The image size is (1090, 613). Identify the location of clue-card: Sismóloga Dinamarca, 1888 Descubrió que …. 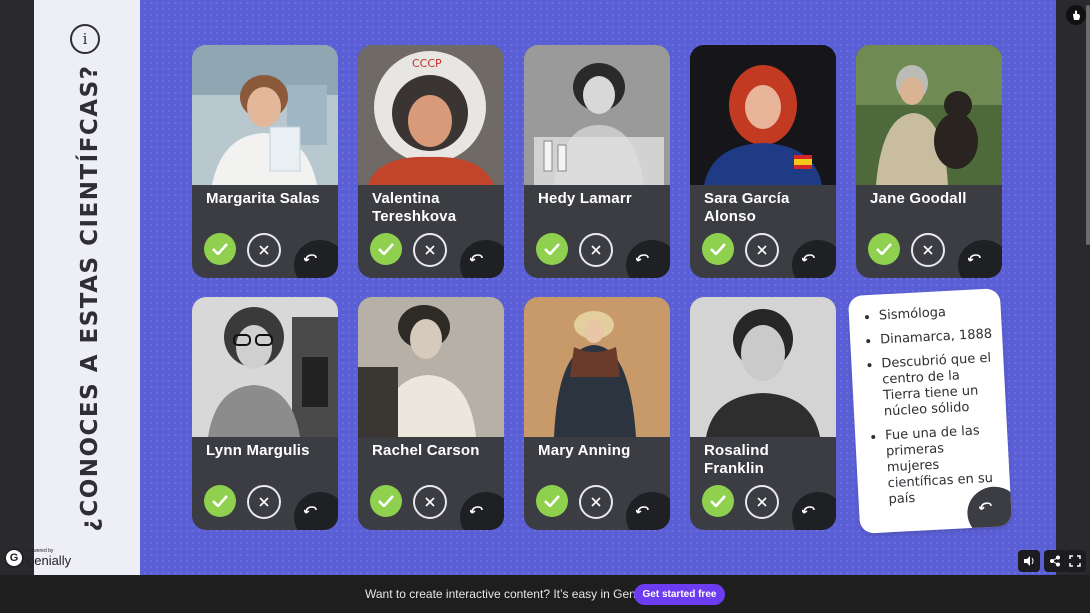
(930, 411).